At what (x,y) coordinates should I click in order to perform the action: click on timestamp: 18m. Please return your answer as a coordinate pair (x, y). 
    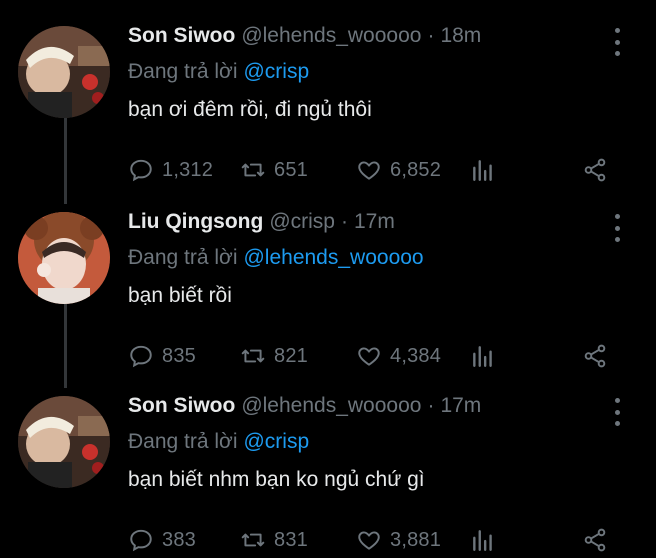
    Looking at the image, I should click on (460, 36).